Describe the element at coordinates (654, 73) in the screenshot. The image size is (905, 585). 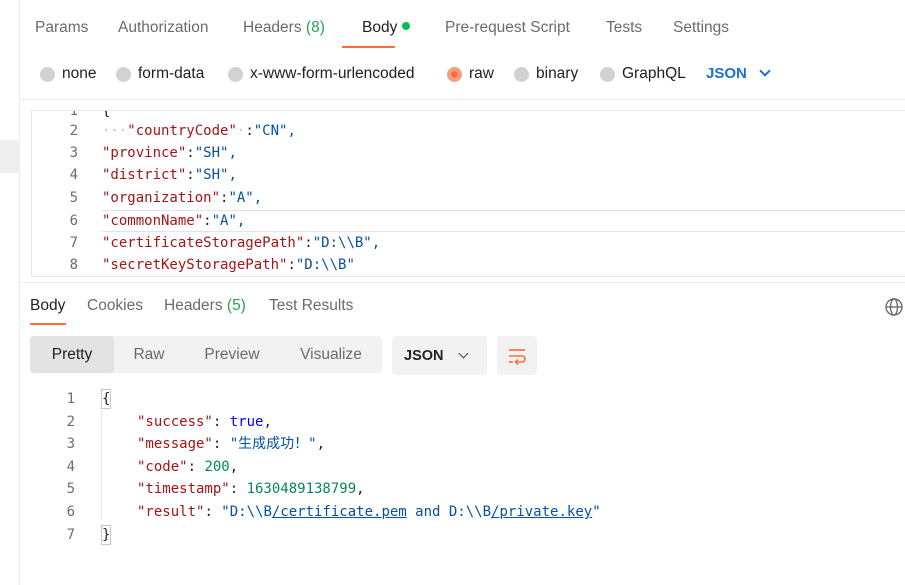
I see `radio-graphql-label: GraphQL` at that location.